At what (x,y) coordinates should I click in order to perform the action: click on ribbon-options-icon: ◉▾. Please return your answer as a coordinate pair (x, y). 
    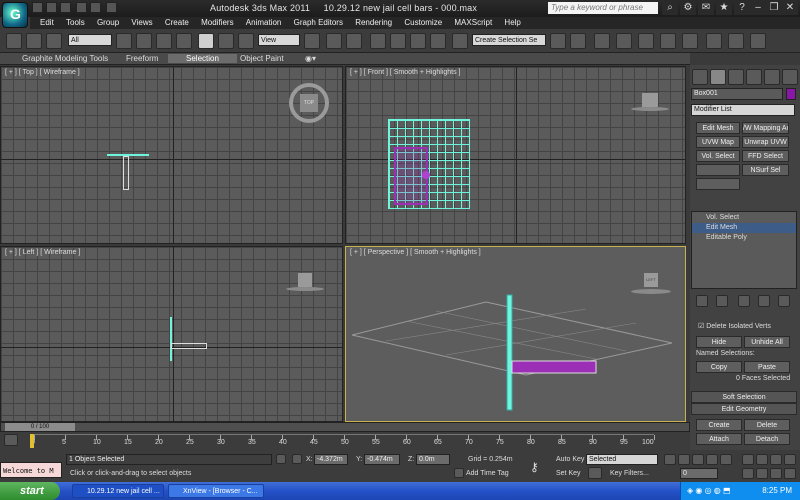
    Looking at the image, I should click on (310, 58).